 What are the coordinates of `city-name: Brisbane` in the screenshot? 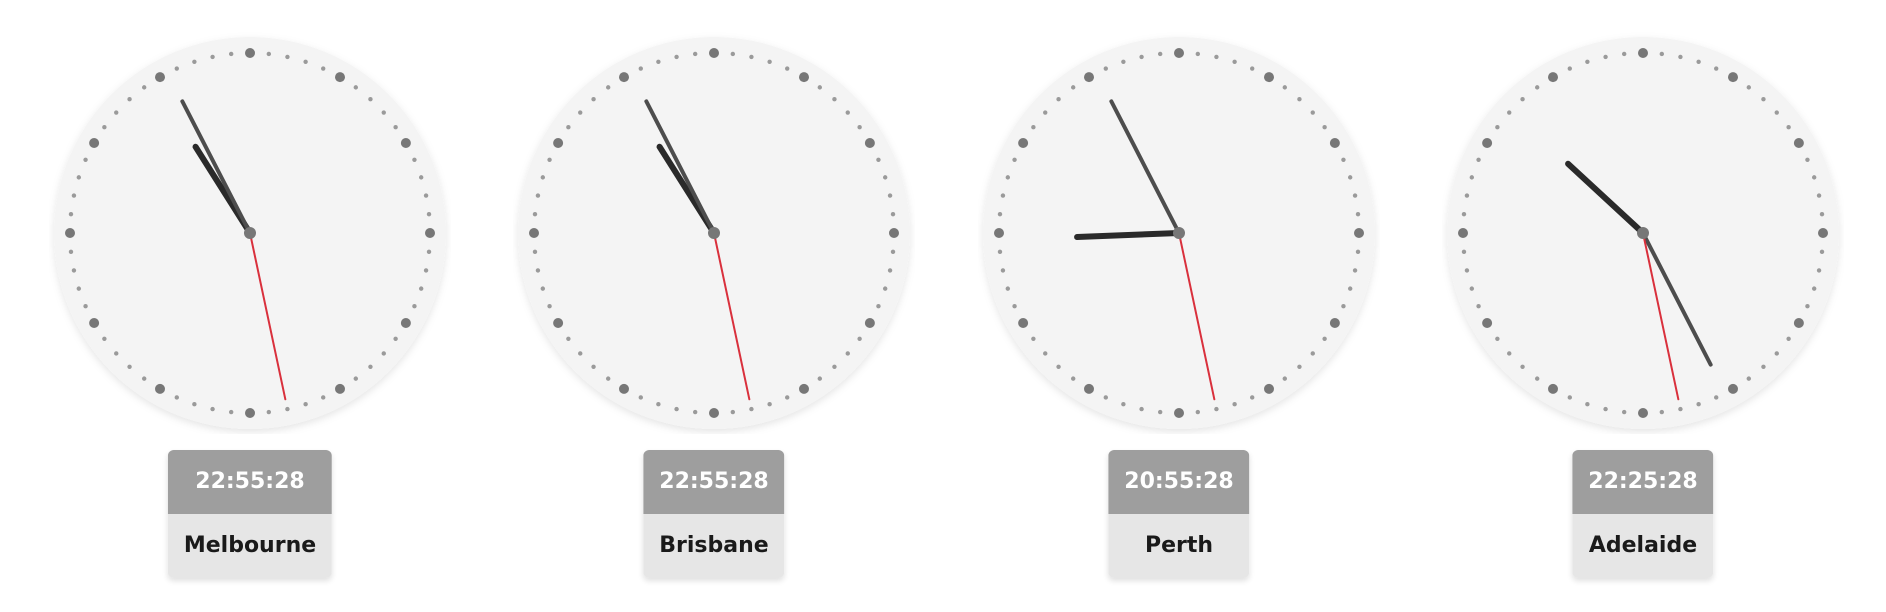 It's located at (714, 546).